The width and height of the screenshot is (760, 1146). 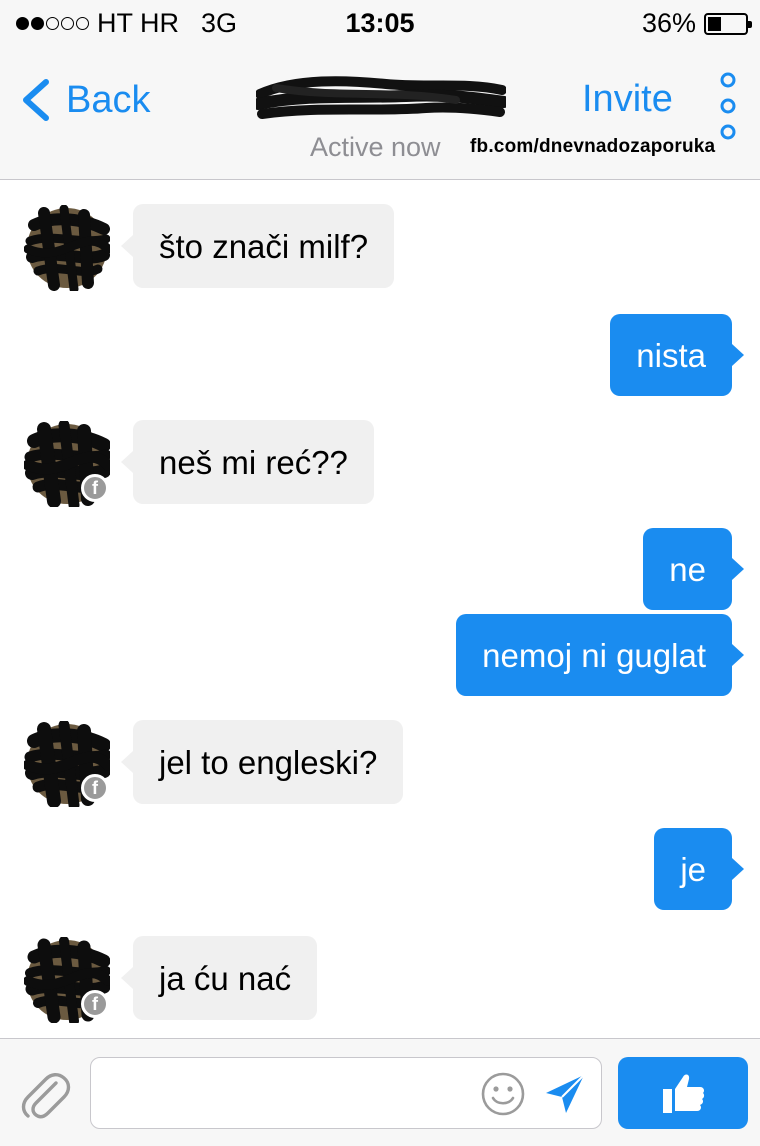 I want to click on battery-icon, so click(x=728, y=23).